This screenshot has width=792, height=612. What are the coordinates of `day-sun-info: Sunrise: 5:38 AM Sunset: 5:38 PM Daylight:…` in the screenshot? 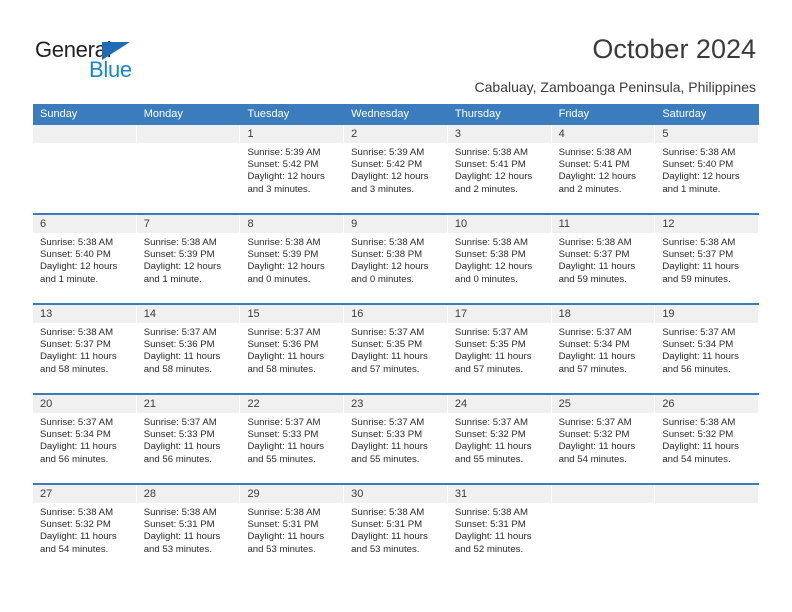 It's located at (499, 259).